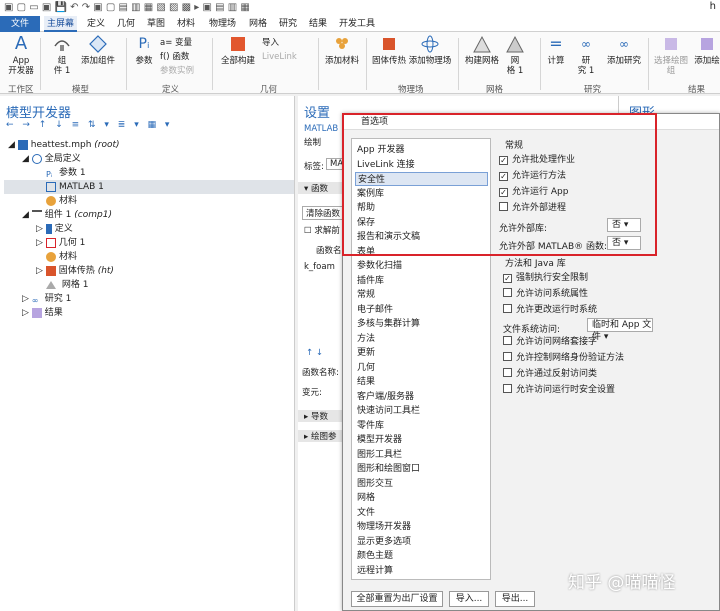 The width and height of the screenshot is (720, 611). Describe the element at coordinates (421, 426) in the screenshot. I see `category-item: 零件库` at that location.